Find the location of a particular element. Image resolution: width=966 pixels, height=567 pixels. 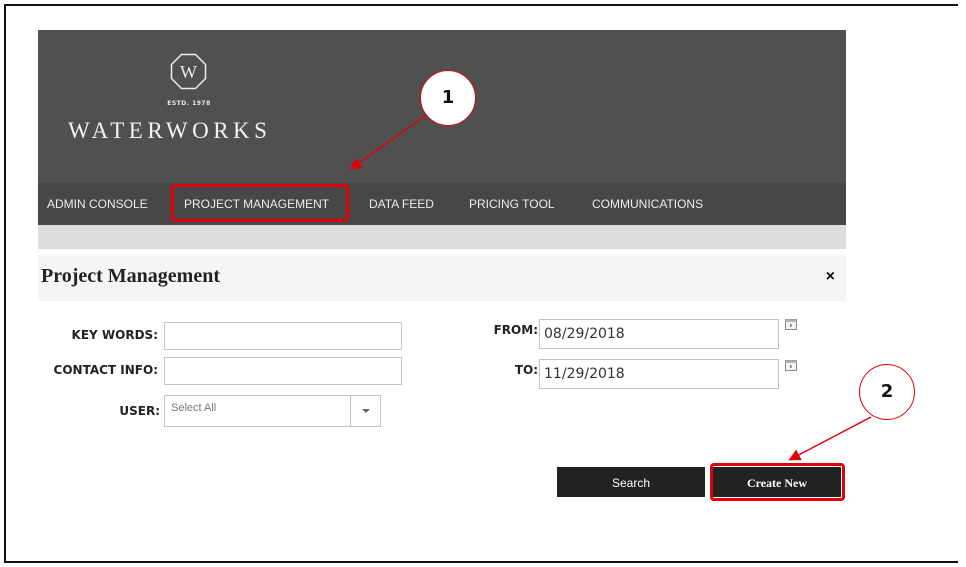

arrow-to-project-management is located at coordinates (389, 141).